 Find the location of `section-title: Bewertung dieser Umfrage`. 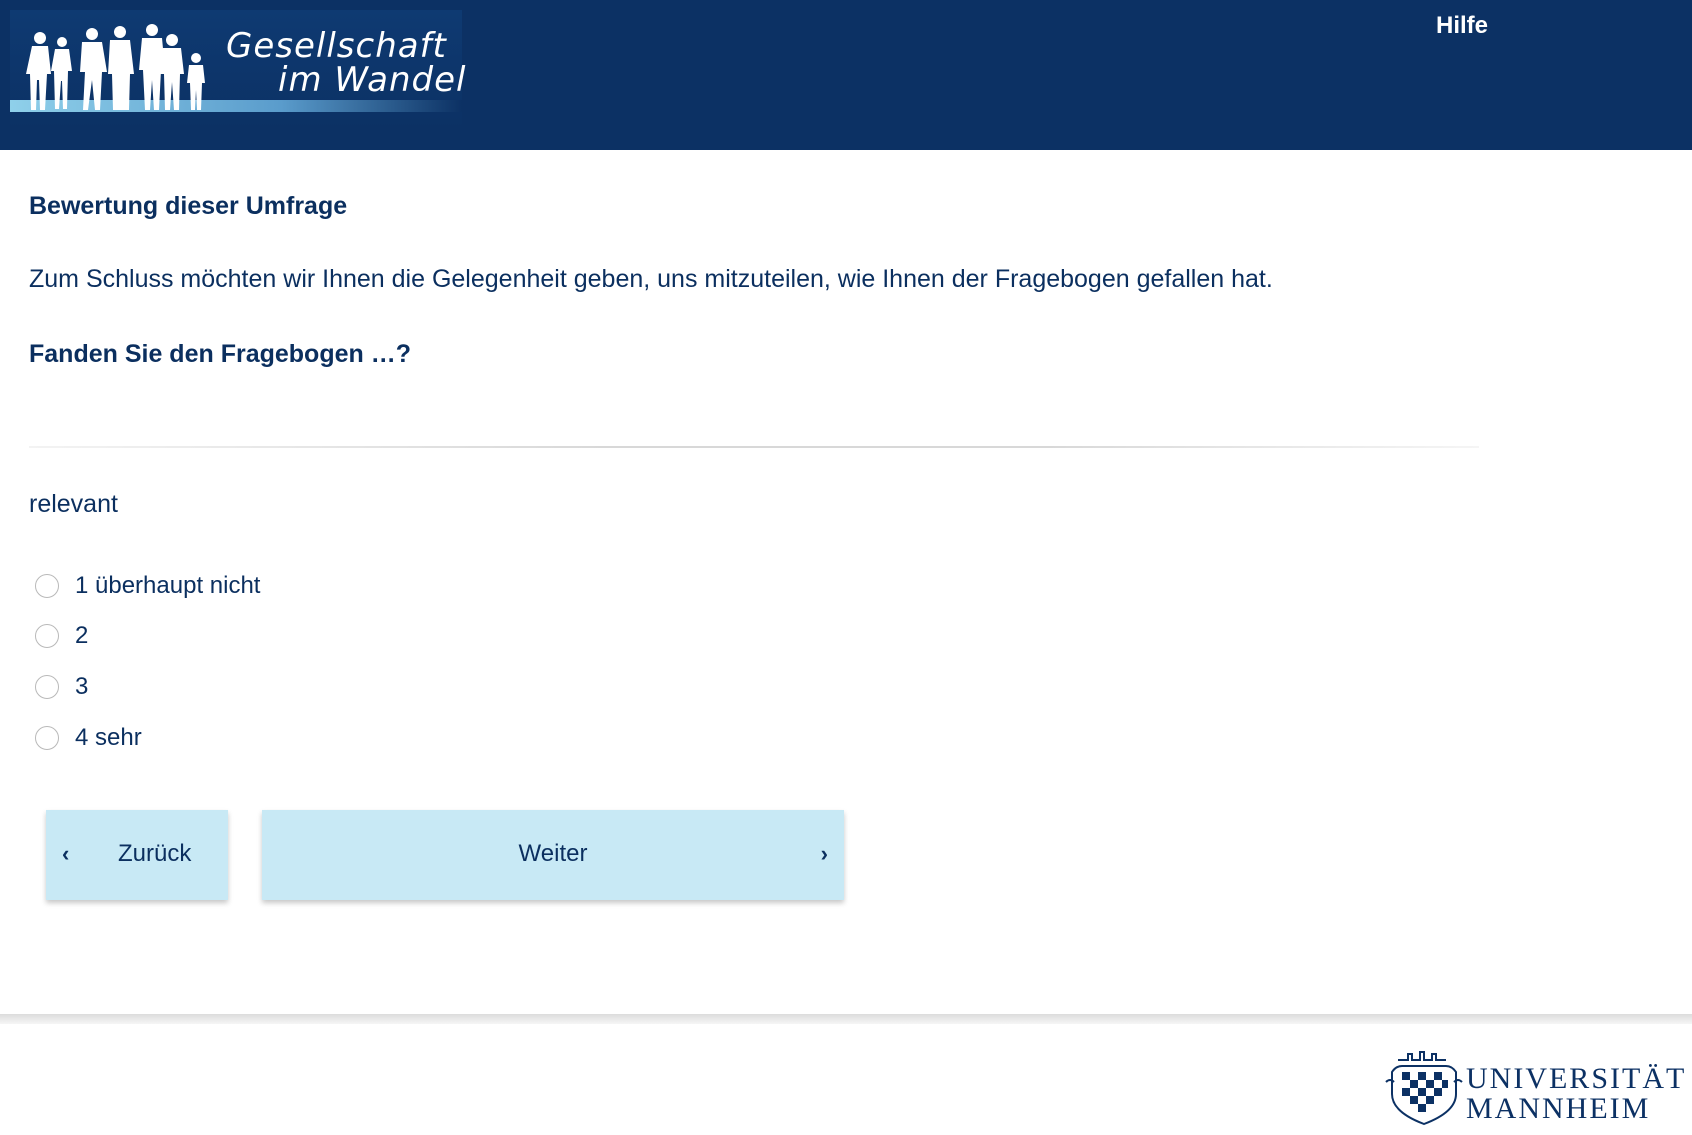

section-title: Bewertung dieser Umfrage is located at coordinates (188, 206).